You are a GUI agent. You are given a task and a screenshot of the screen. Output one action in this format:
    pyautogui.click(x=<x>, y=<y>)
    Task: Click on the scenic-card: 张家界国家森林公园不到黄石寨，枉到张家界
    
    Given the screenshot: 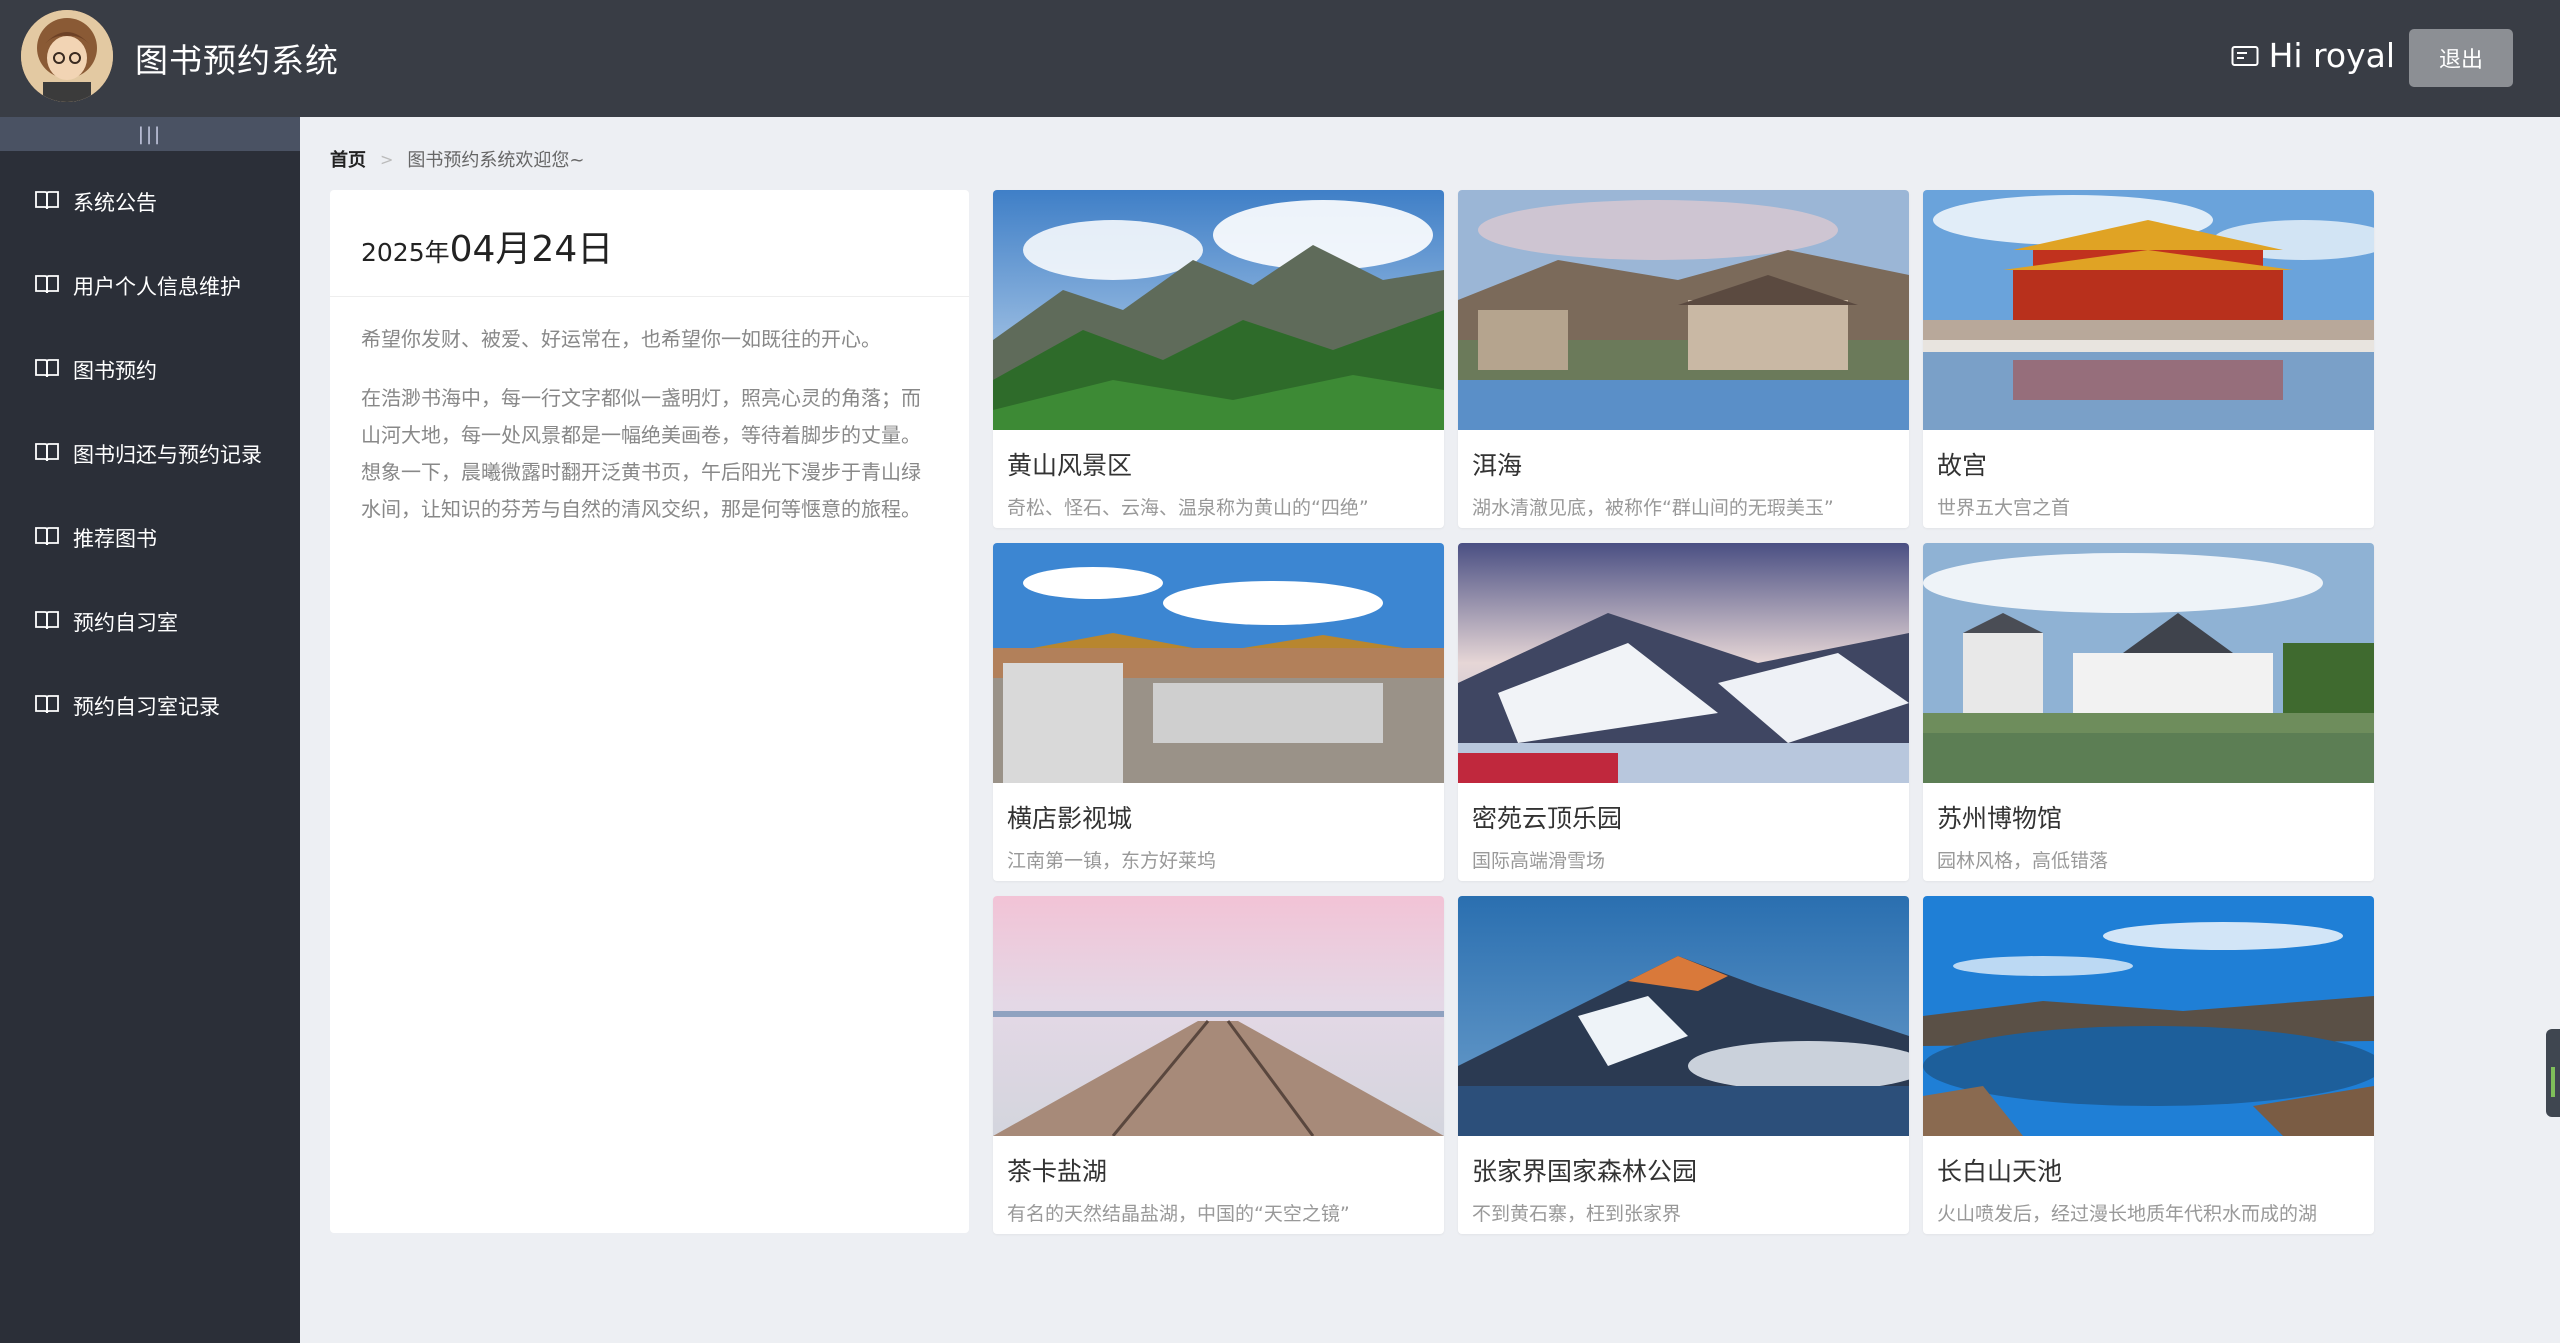 What is the action you would take?
    pyautogui.click(x=1683, y=1065)
    